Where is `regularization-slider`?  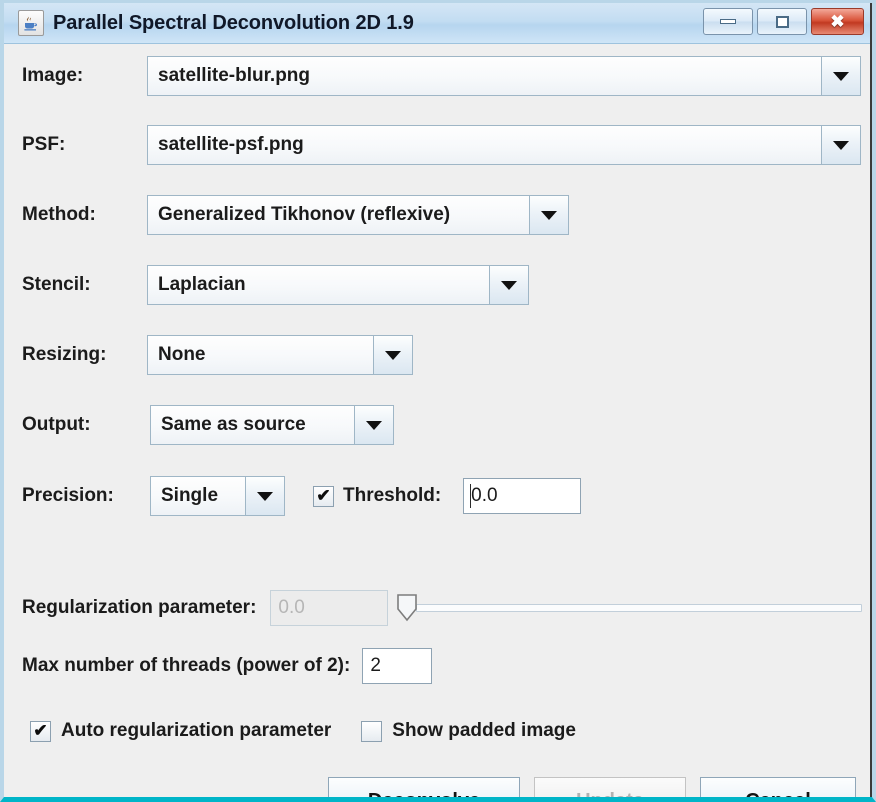 regularization-slider is located at coordinates (629, 608).